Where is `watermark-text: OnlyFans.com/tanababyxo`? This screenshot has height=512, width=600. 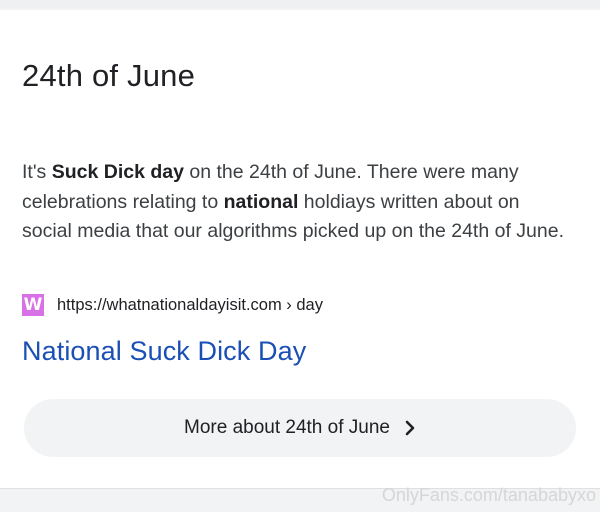
watermark-text: OnlyFans.com/tanababyxo is located at coordinates (488, 495).